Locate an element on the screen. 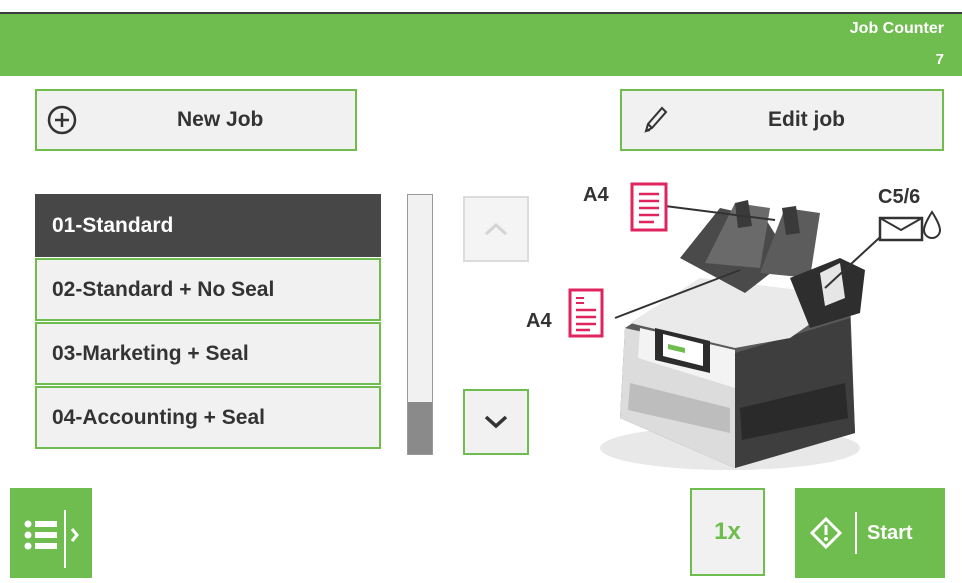 The height and width of the screenshot is (583, 962). scrollbar-thumb is located at coordinates (420, 428).